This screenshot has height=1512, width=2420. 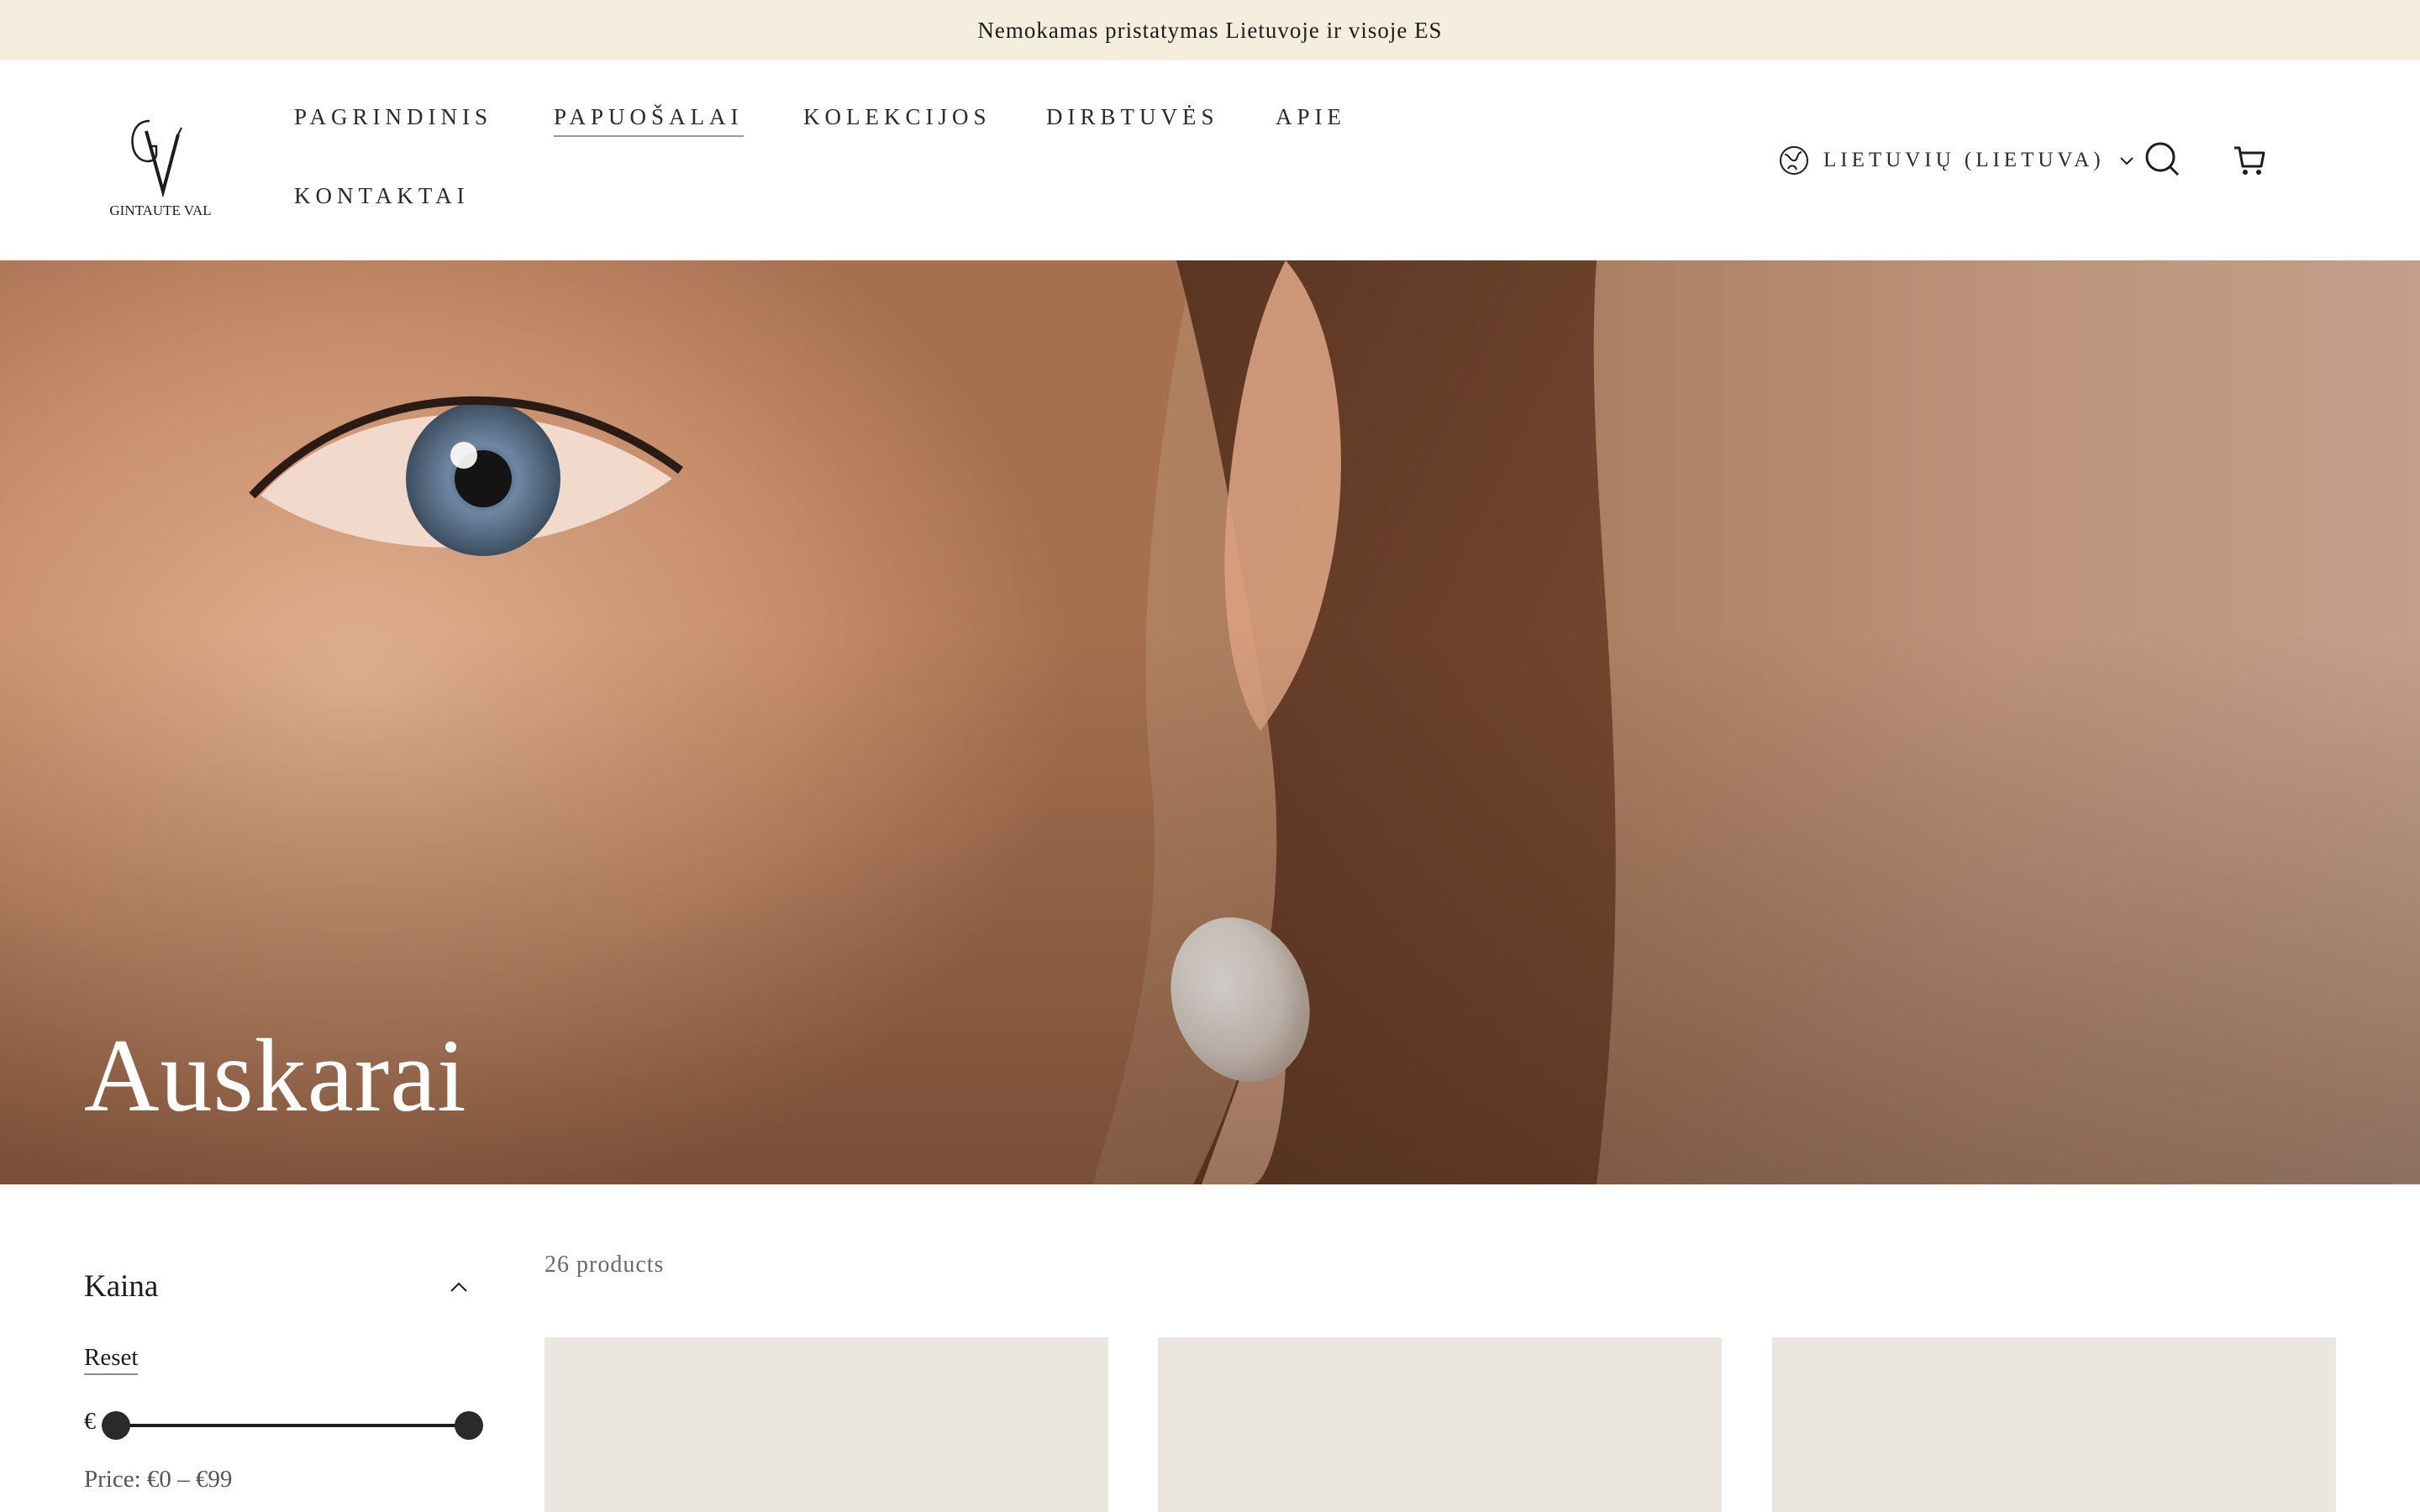 I want to click on filter-reset-link: Reset, so click(x=112, y=1359).